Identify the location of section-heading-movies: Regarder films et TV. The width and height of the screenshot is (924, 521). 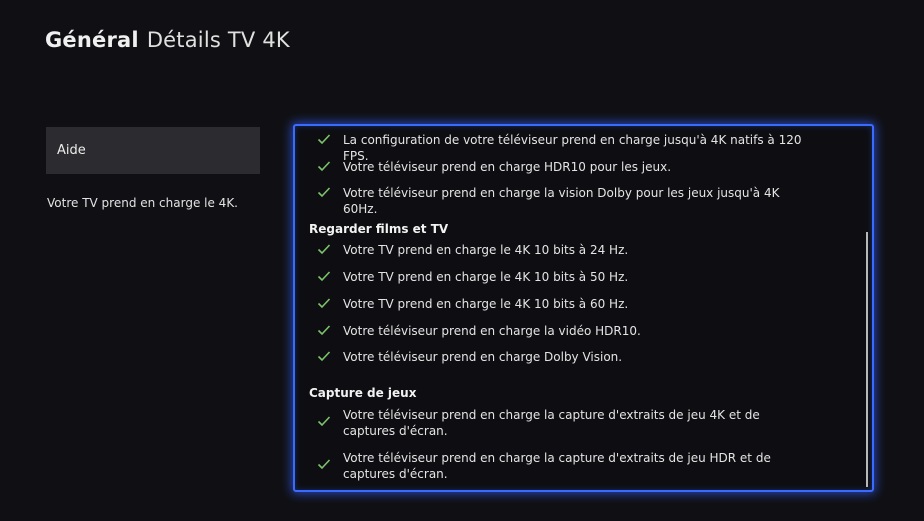
(379, 229).